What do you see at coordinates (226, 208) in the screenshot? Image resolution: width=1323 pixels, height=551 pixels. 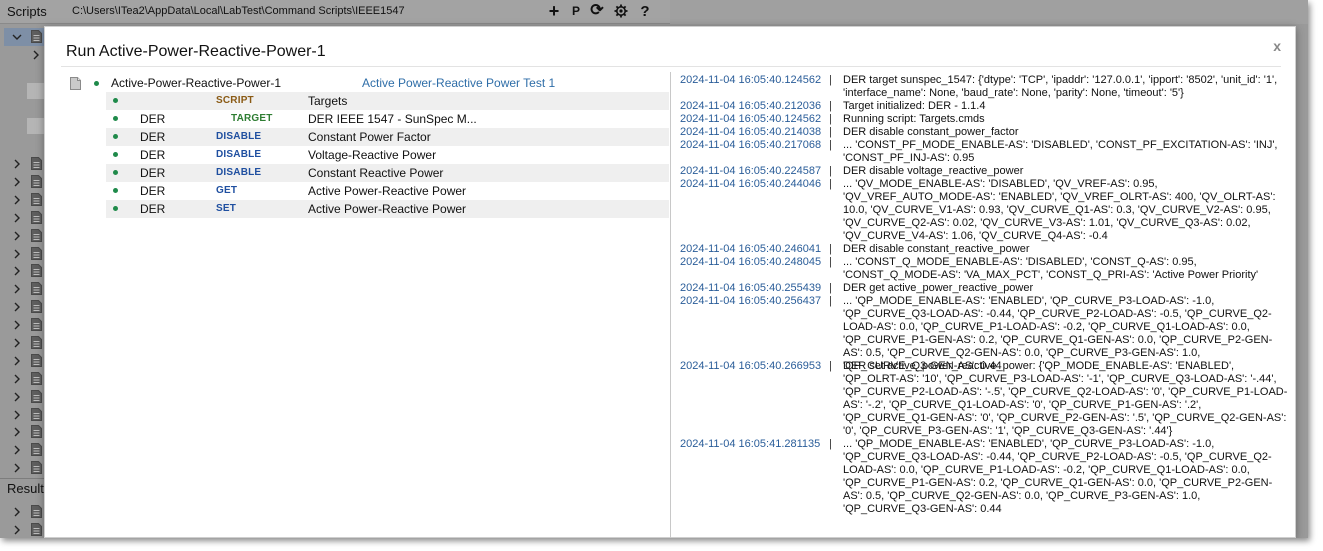 I see `step-action-badge: SET` at bounding box center [226, 208].